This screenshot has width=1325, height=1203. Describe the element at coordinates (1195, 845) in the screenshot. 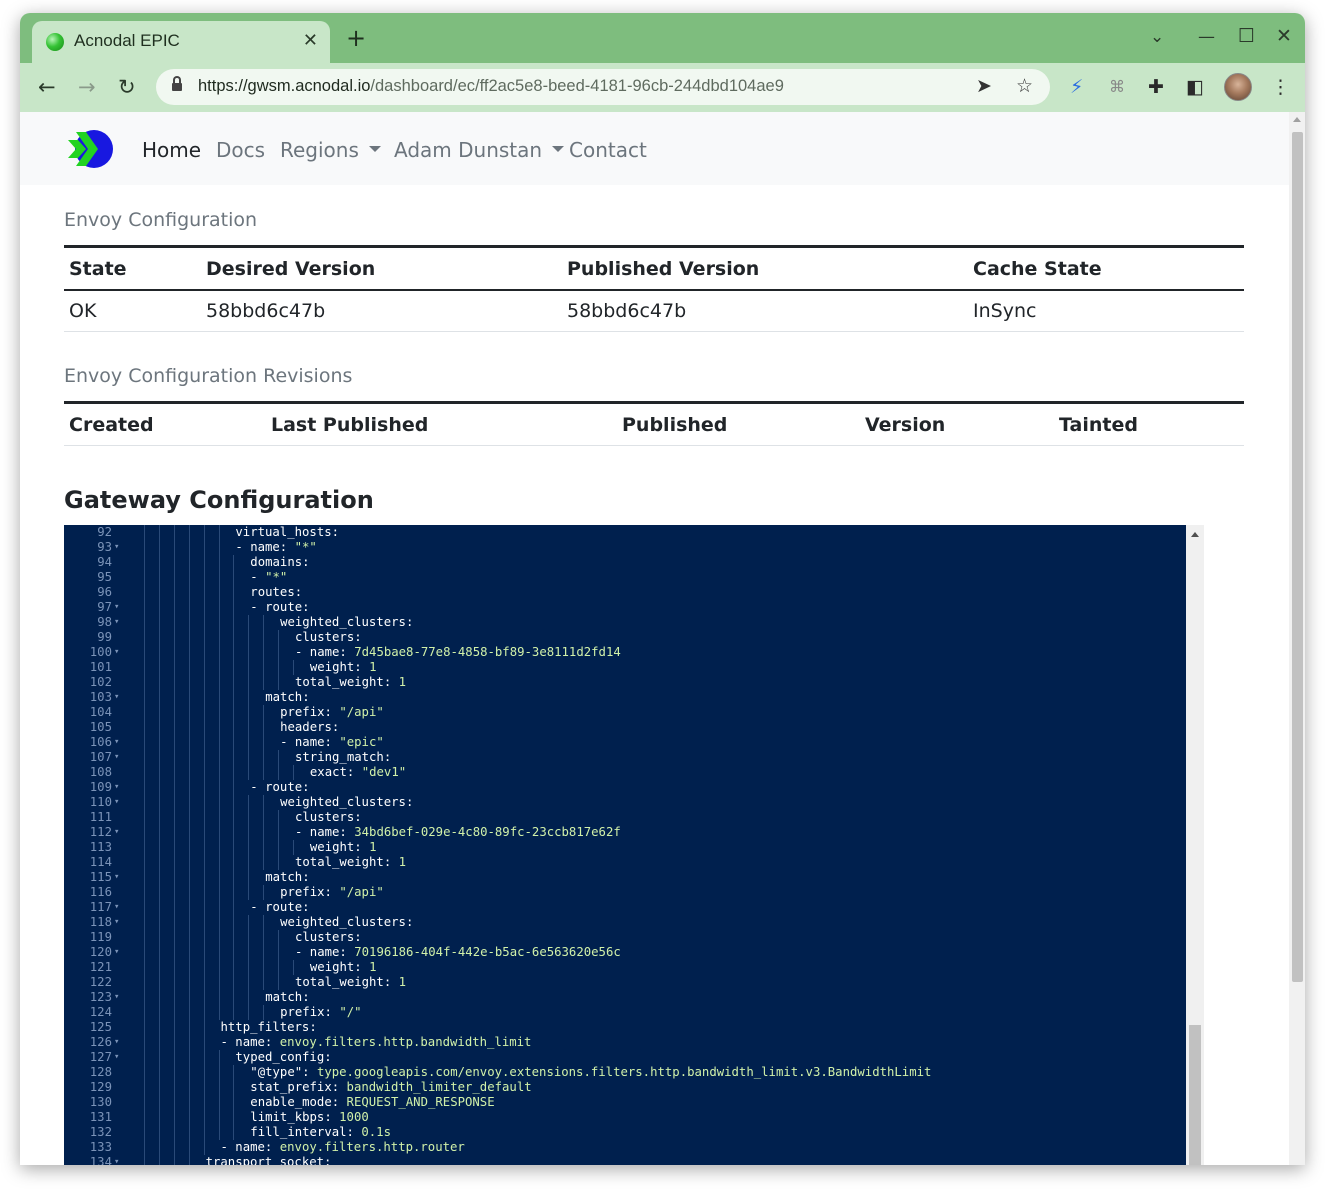

I see `editor-scrollbar` at that location.